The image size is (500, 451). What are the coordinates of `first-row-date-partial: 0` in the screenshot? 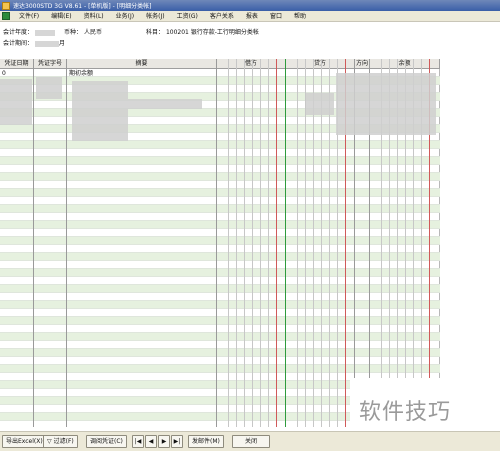 It's located at (4, 73).